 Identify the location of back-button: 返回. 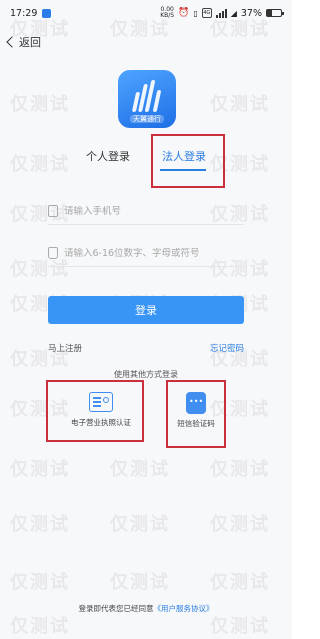
(23, 42).